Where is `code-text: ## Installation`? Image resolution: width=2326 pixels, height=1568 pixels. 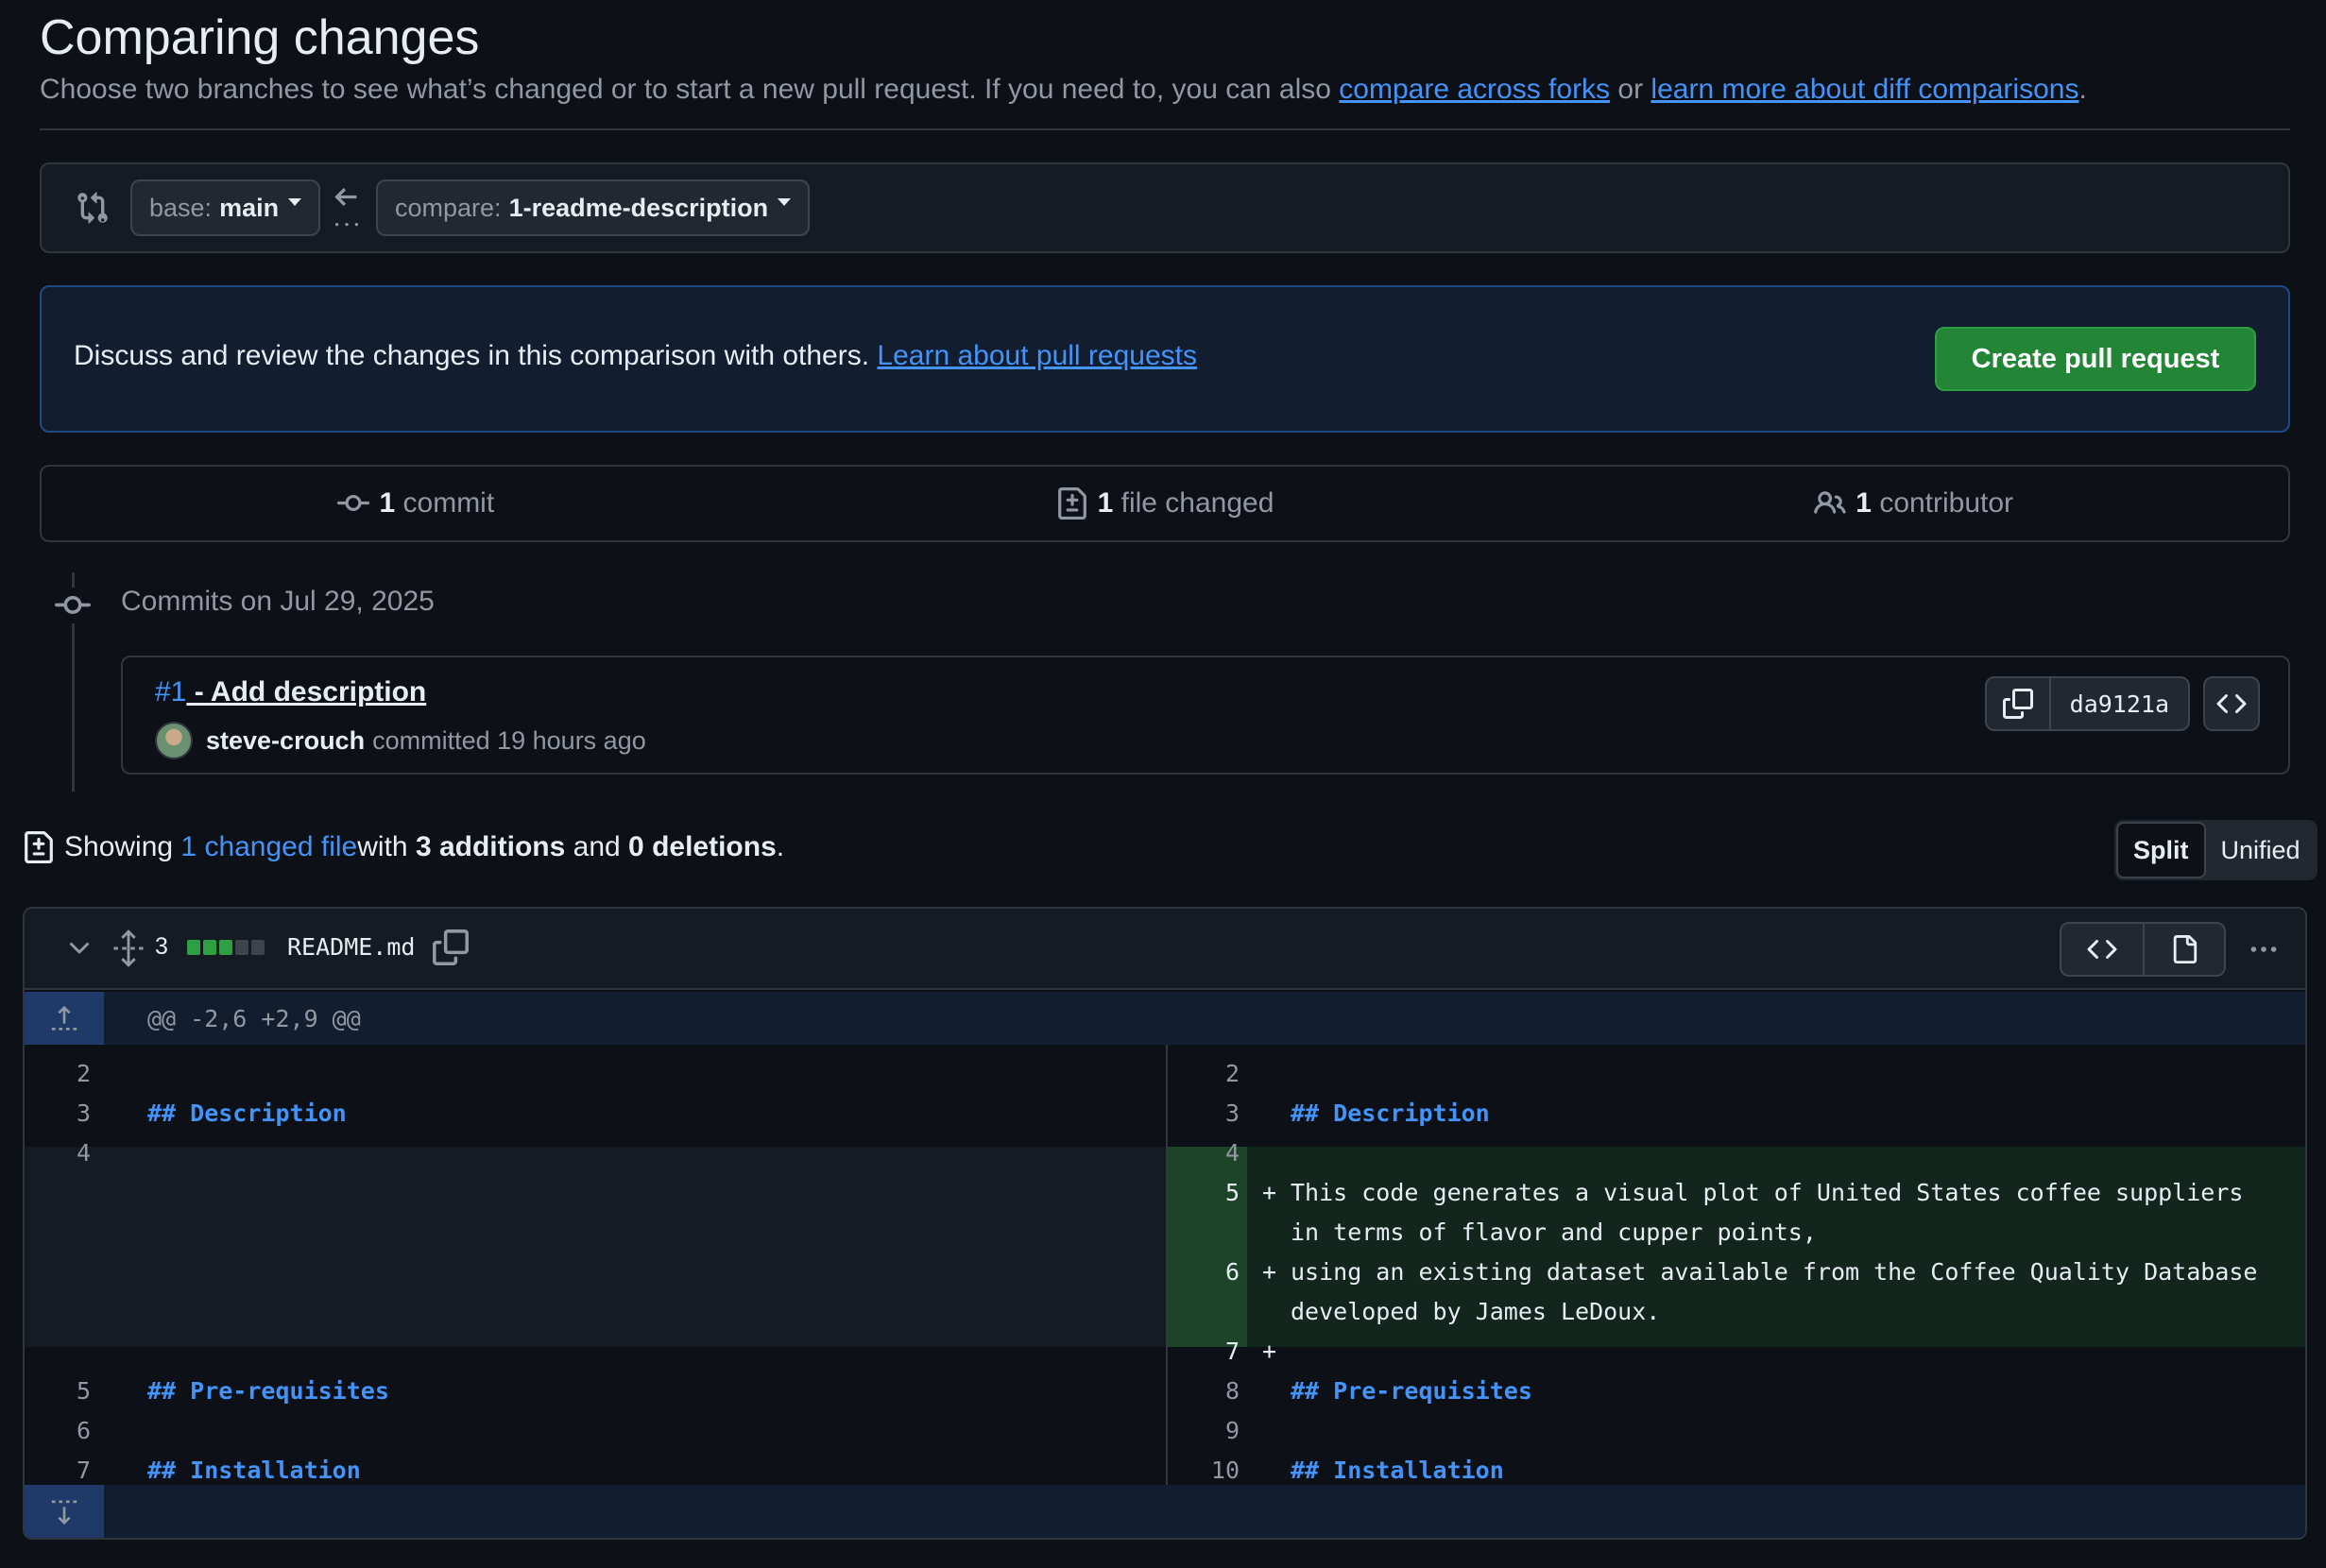 code-text: ## Installation is located at coordinates (1398, 1470).